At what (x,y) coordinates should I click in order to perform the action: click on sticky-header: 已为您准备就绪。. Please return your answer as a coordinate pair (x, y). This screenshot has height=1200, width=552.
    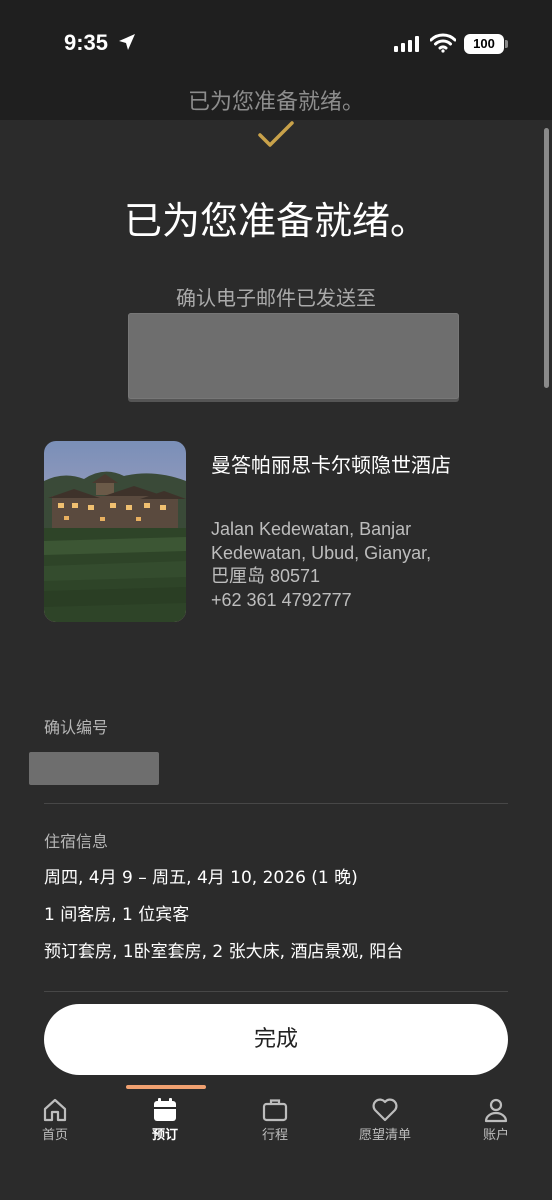
    Looking at the image, I should click on (276, 104).